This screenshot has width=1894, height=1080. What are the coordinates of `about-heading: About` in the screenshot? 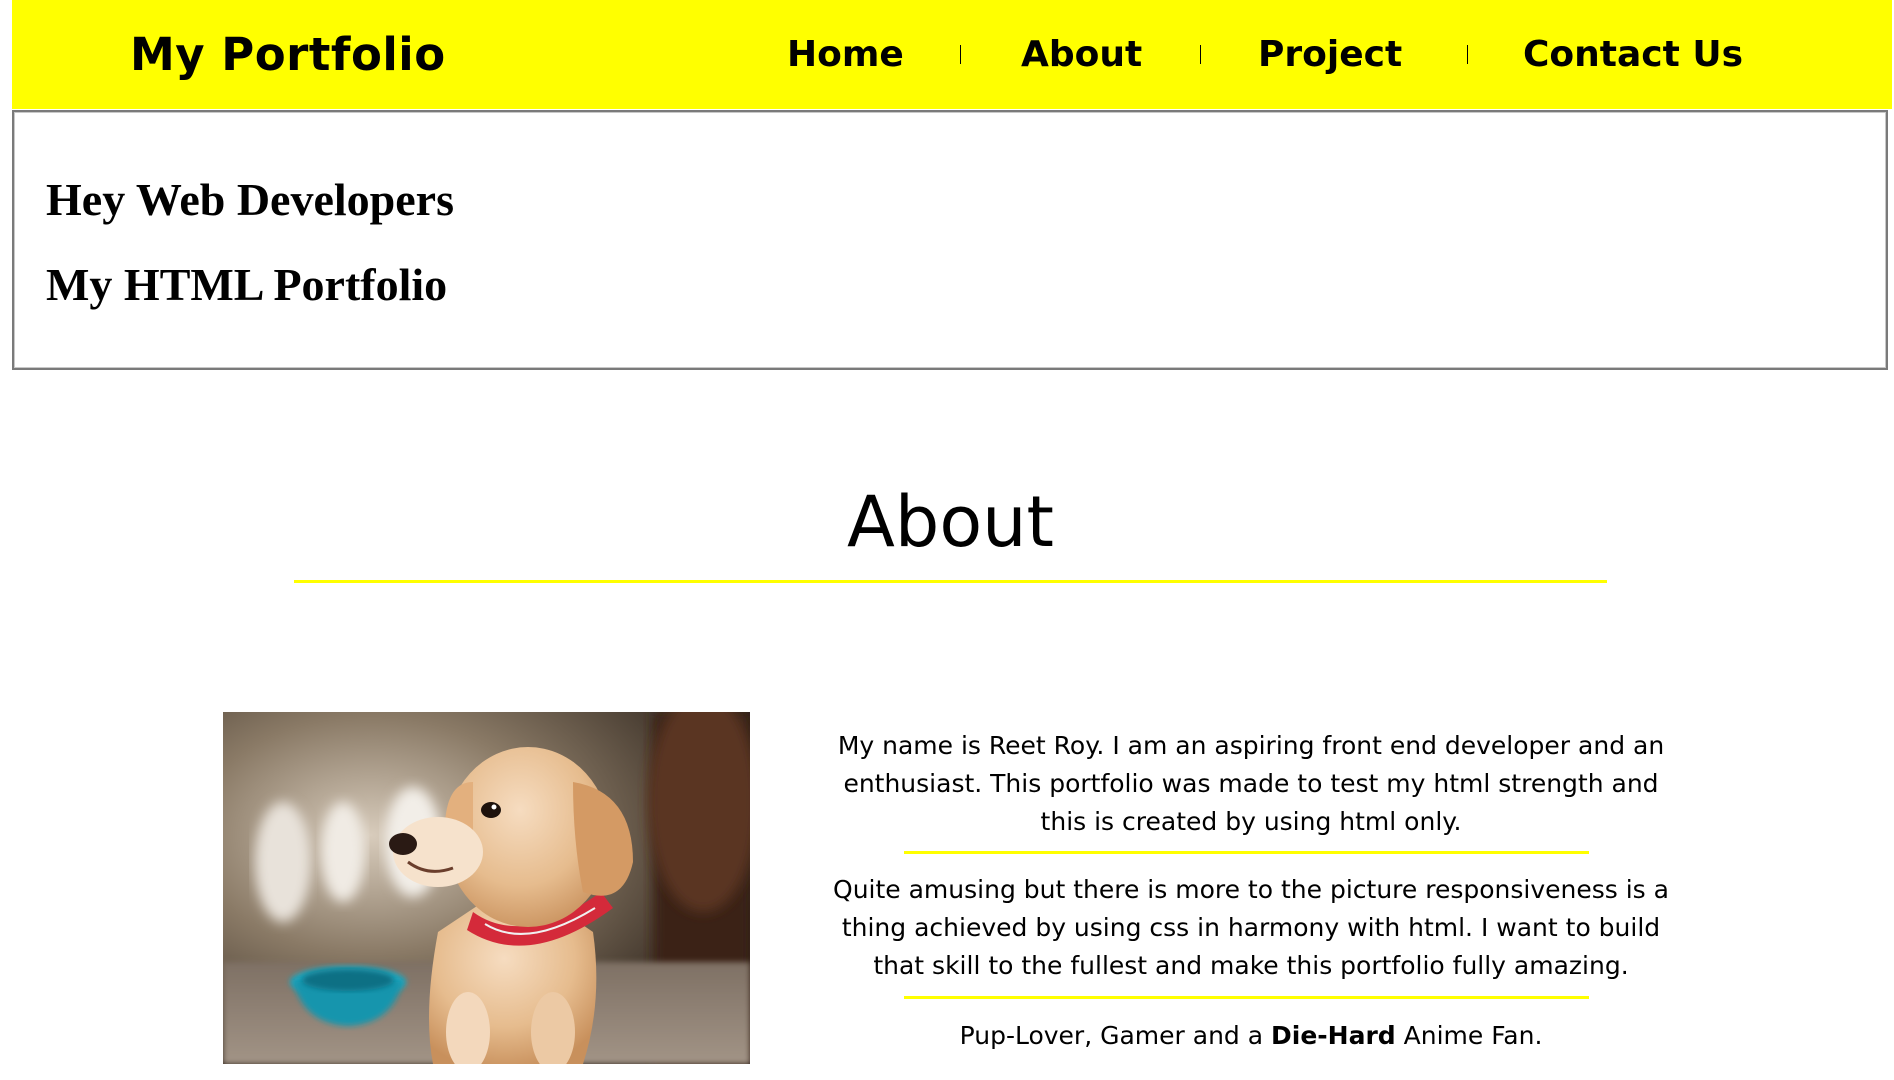 It's located at (950, 522).